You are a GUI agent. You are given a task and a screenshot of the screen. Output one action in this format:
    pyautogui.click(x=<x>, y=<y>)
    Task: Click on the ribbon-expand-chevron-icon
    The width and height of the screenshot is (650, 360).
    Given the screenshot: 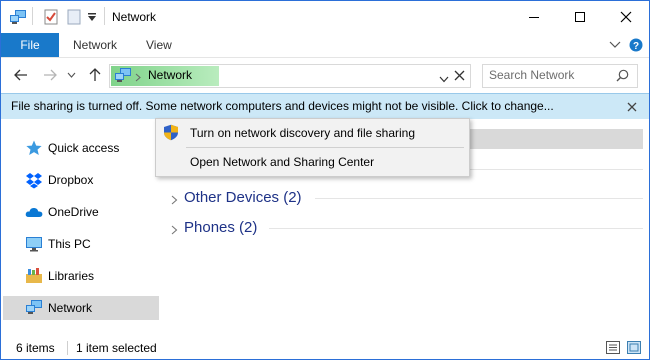 What is the action you would take?
    pyautogui.click(x=615, y=45)
    